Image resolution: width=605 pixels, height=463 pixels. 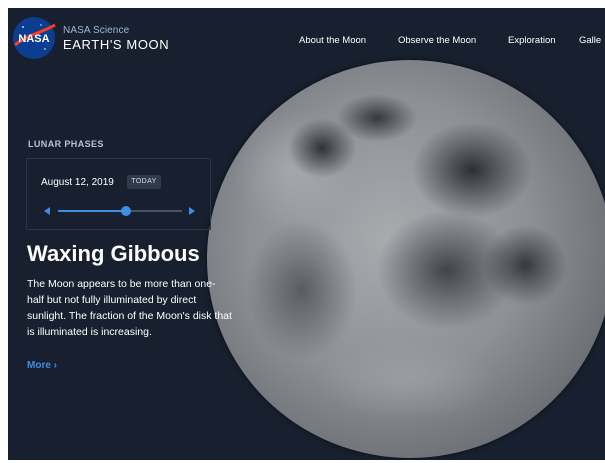 What do you see at coordinates (590, 40) in the screenshot?
I see `nav-item-galleries: Galle` at bounding box center [590, 40].